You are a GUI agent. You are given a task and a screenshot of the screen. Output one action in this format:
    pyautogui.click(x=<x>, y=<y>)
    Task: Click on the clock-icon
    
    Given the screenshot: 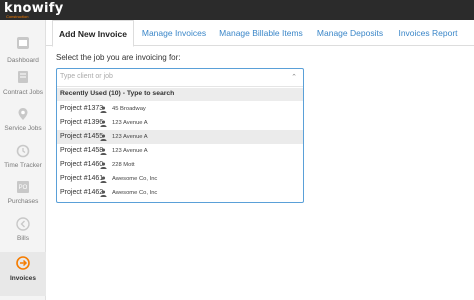 What is the action you would take?
    pyautogui.click(x=23, y=151)
    